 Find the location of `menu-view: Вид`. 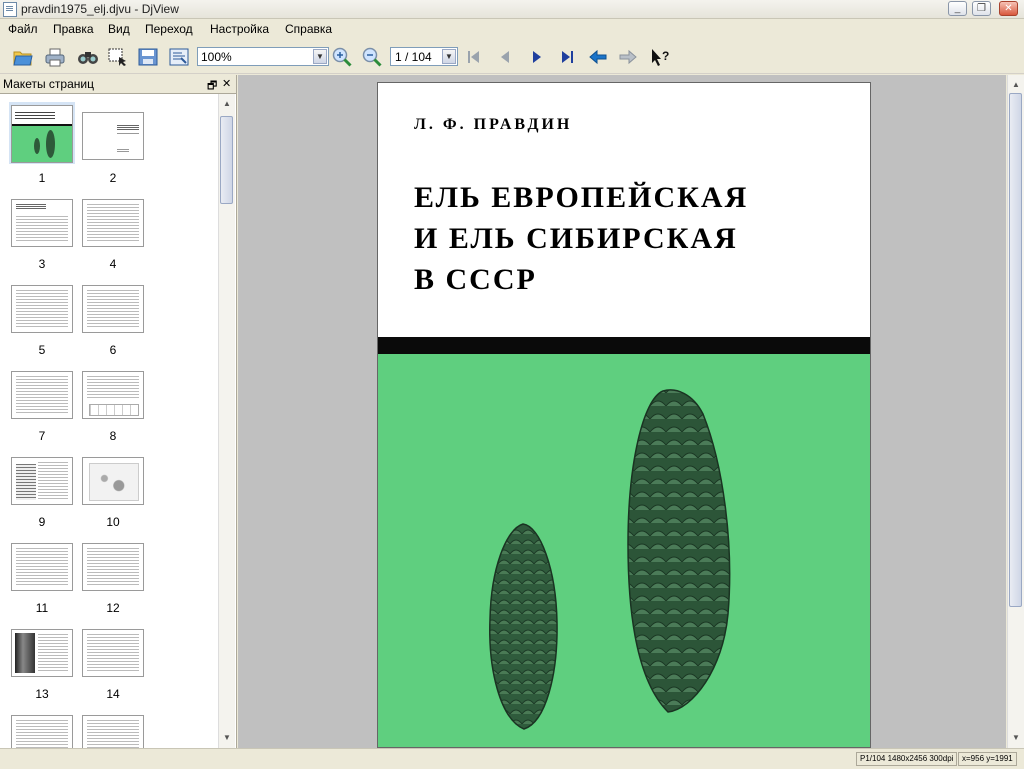

menu-view: Вид is located at coordinates (119, 29).